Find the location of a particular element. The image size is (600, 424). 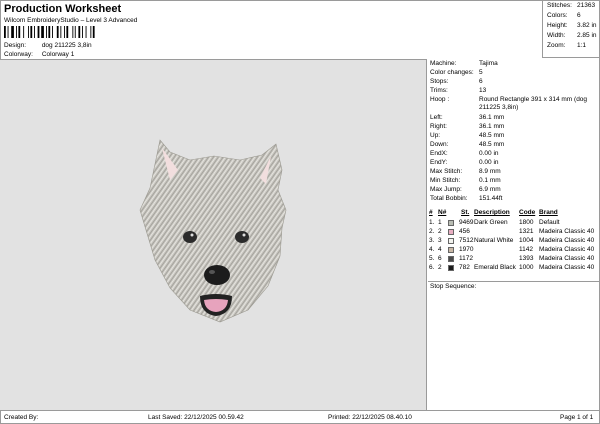

color-row: 4. 4 1970 1142 Madeira Classic 40 is located at coordinates (514, 250).